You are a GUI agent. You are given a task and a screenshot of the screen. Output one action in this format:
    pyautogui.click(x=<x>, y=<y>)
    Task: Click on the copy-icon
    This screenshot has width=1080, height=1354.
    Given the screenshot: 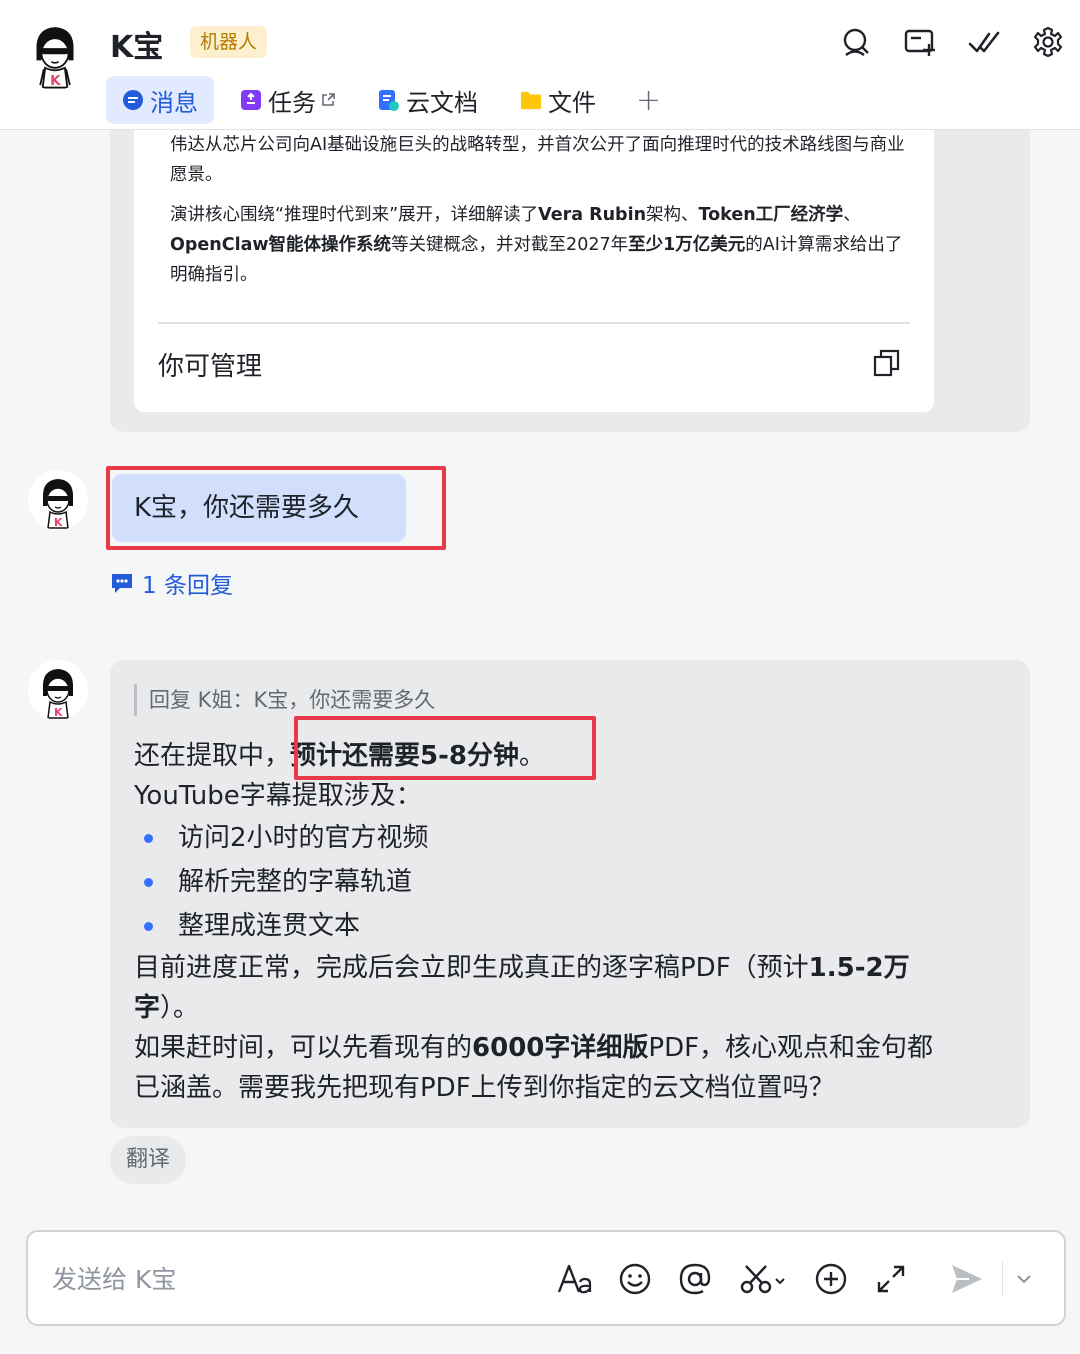 What is the action you would take?
    pyautogui.click(x=887, y=363)
    